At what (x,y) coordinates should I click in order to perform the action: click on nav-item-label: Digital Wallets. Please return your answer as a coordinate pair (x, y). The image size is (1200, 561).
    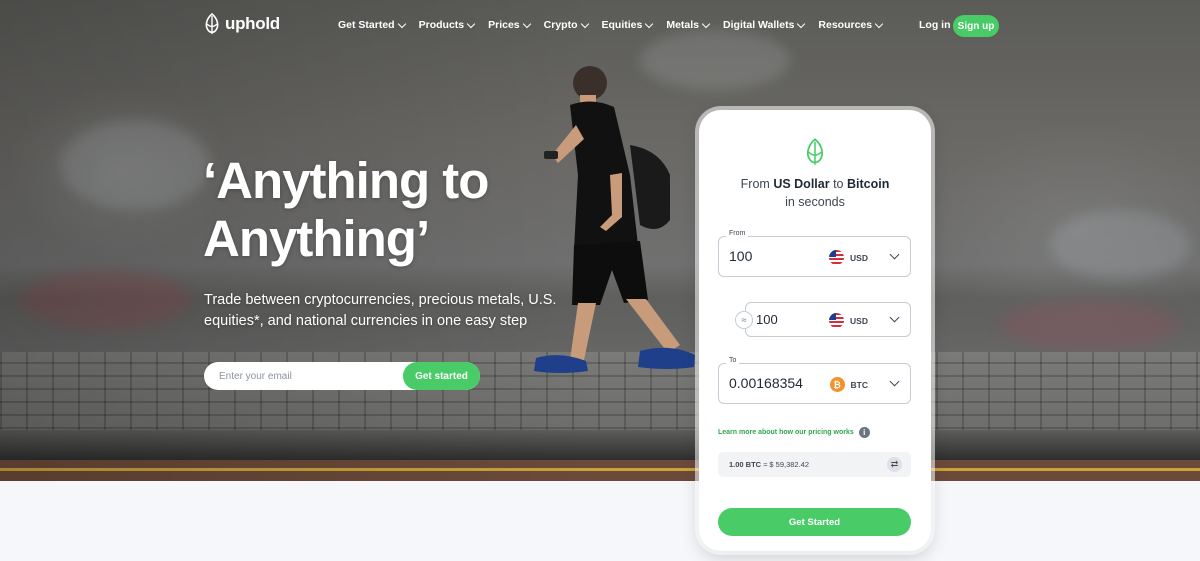
    Looking at the image, I should click on (759, 25).